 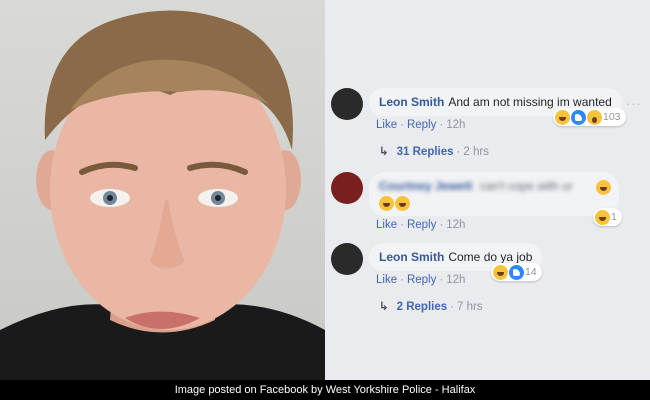 I want to click on comment-text: And am not missing im wanted, so click(x=530, y=102).